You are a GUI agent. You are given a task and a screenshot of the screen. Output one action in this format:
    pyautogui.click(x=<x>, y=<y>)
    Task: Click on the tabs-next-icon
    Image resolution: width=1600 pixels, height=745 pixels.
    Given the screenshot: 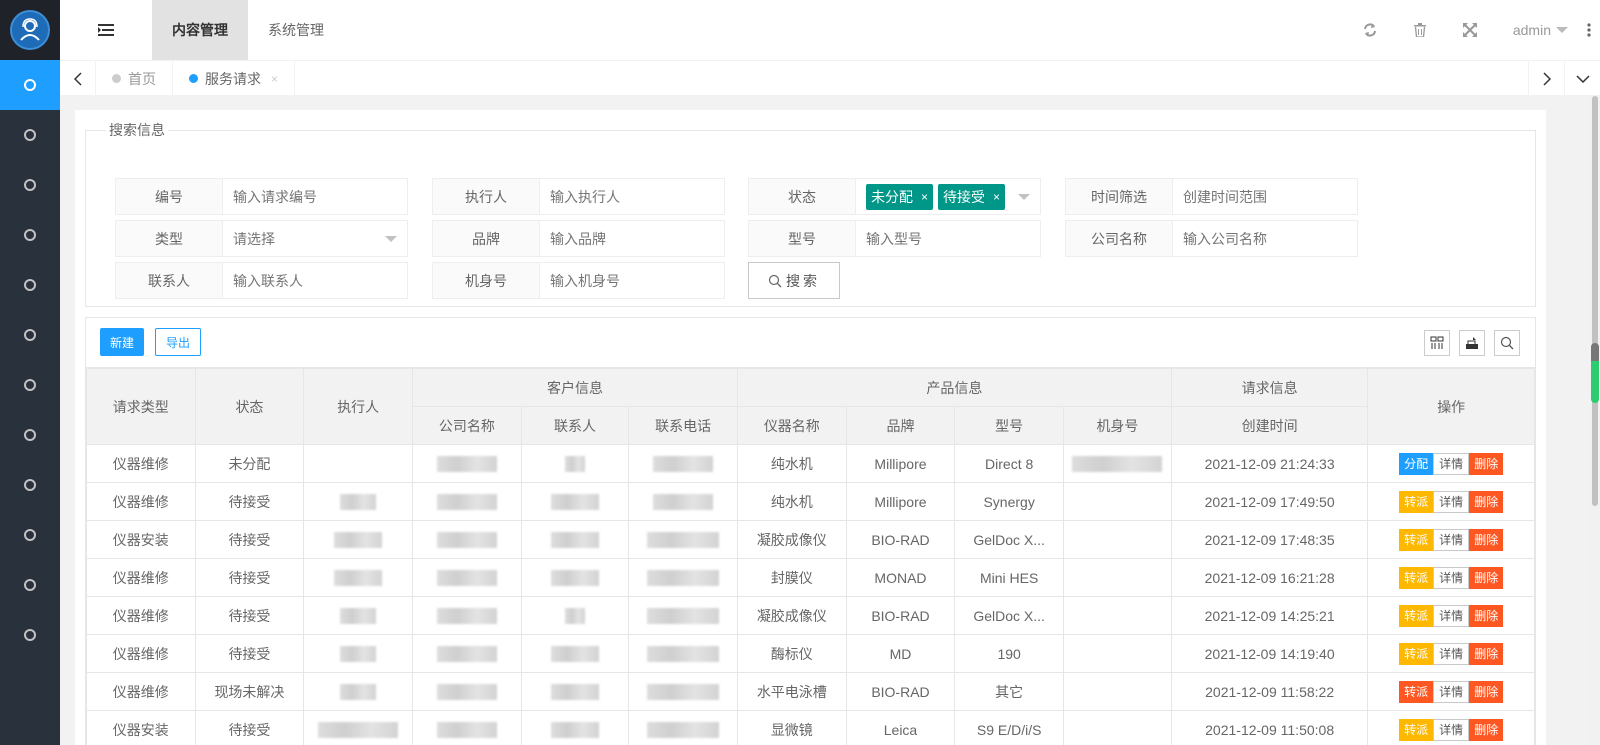 What is the action you would take?
    pyautogui.click(x=1546, y=78)
    